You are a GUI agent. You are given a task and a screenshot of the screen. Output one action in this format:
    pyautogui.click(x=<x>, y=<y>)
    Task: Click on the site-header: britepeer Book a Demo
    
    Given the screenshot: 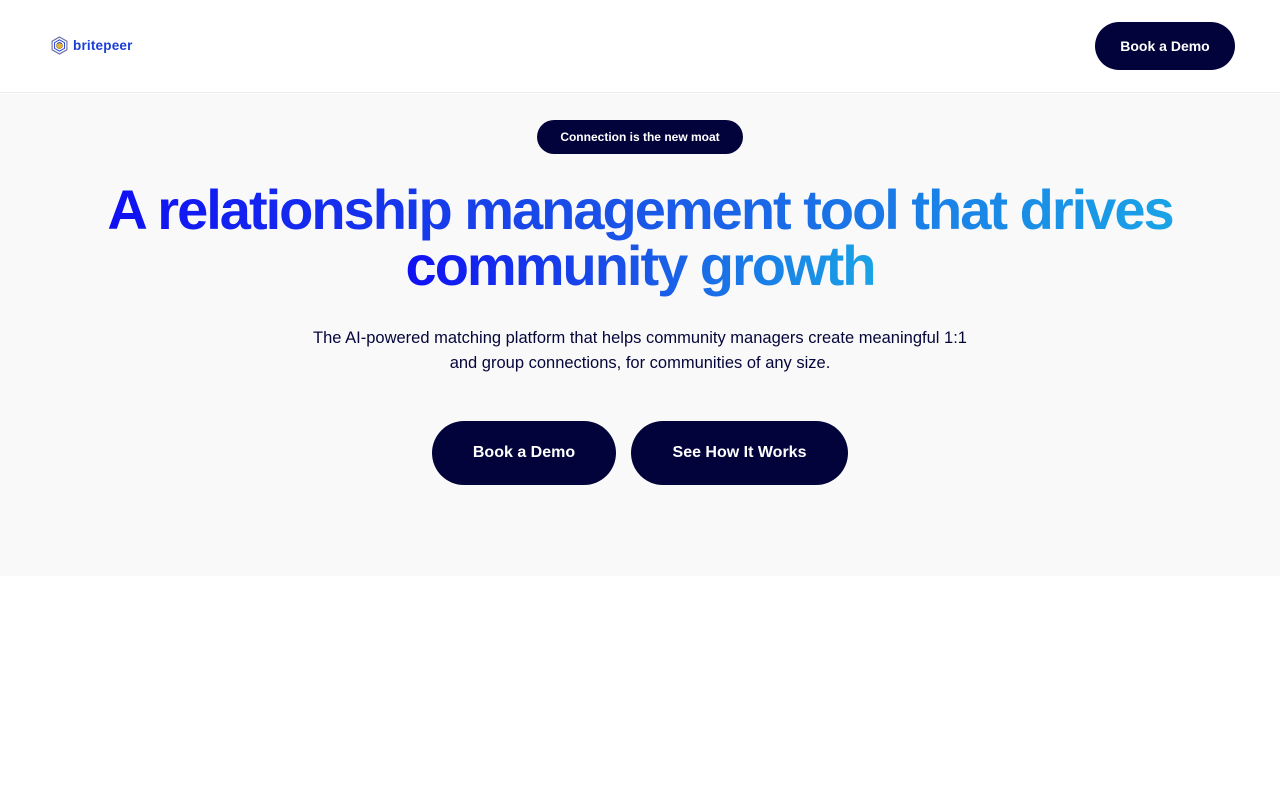 What is the action you would take?
    pyautogui.click(x=640, y=46)
    